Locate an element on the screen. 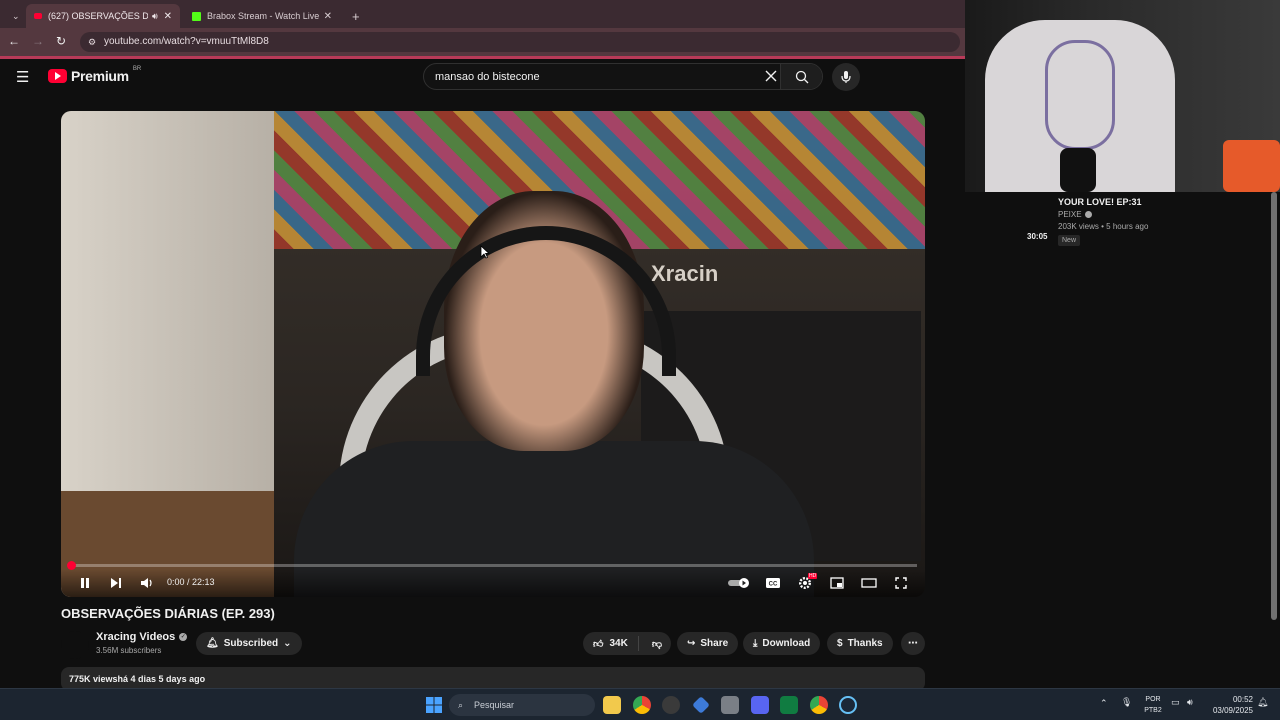 The height and width of the screenshot is (720, 1280). theater-mode-icon is located at coordinates (869, 583).